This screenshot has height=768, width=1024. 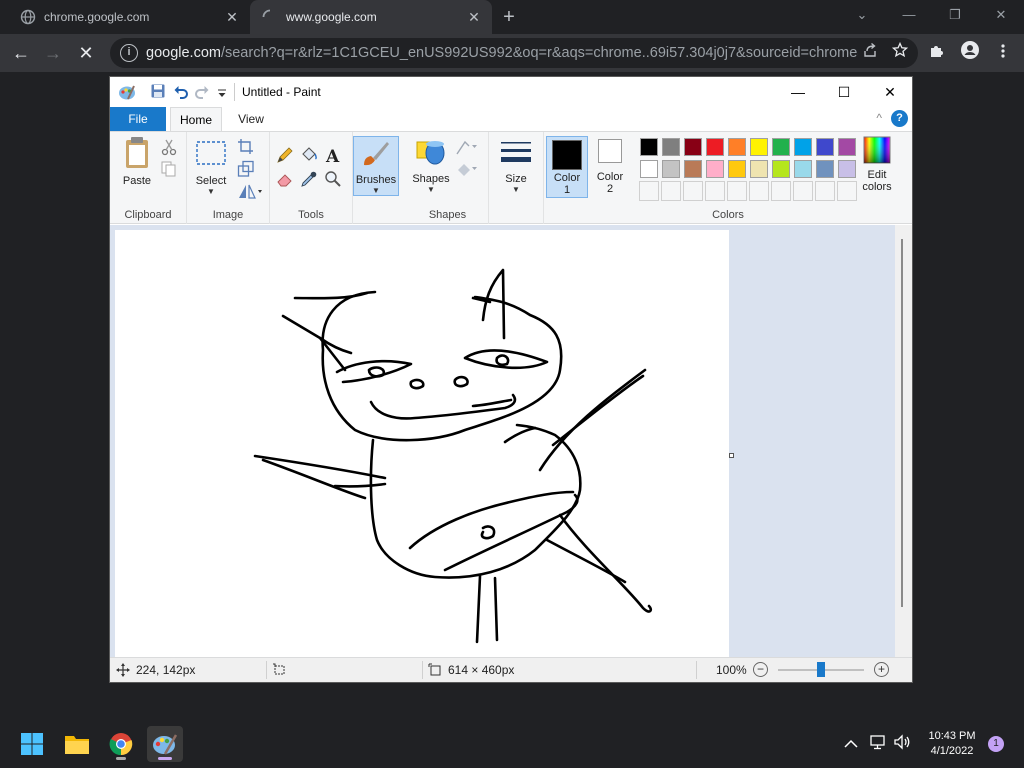 I want to click on stop-loading-button: ✕, so click(x=86, y=53).